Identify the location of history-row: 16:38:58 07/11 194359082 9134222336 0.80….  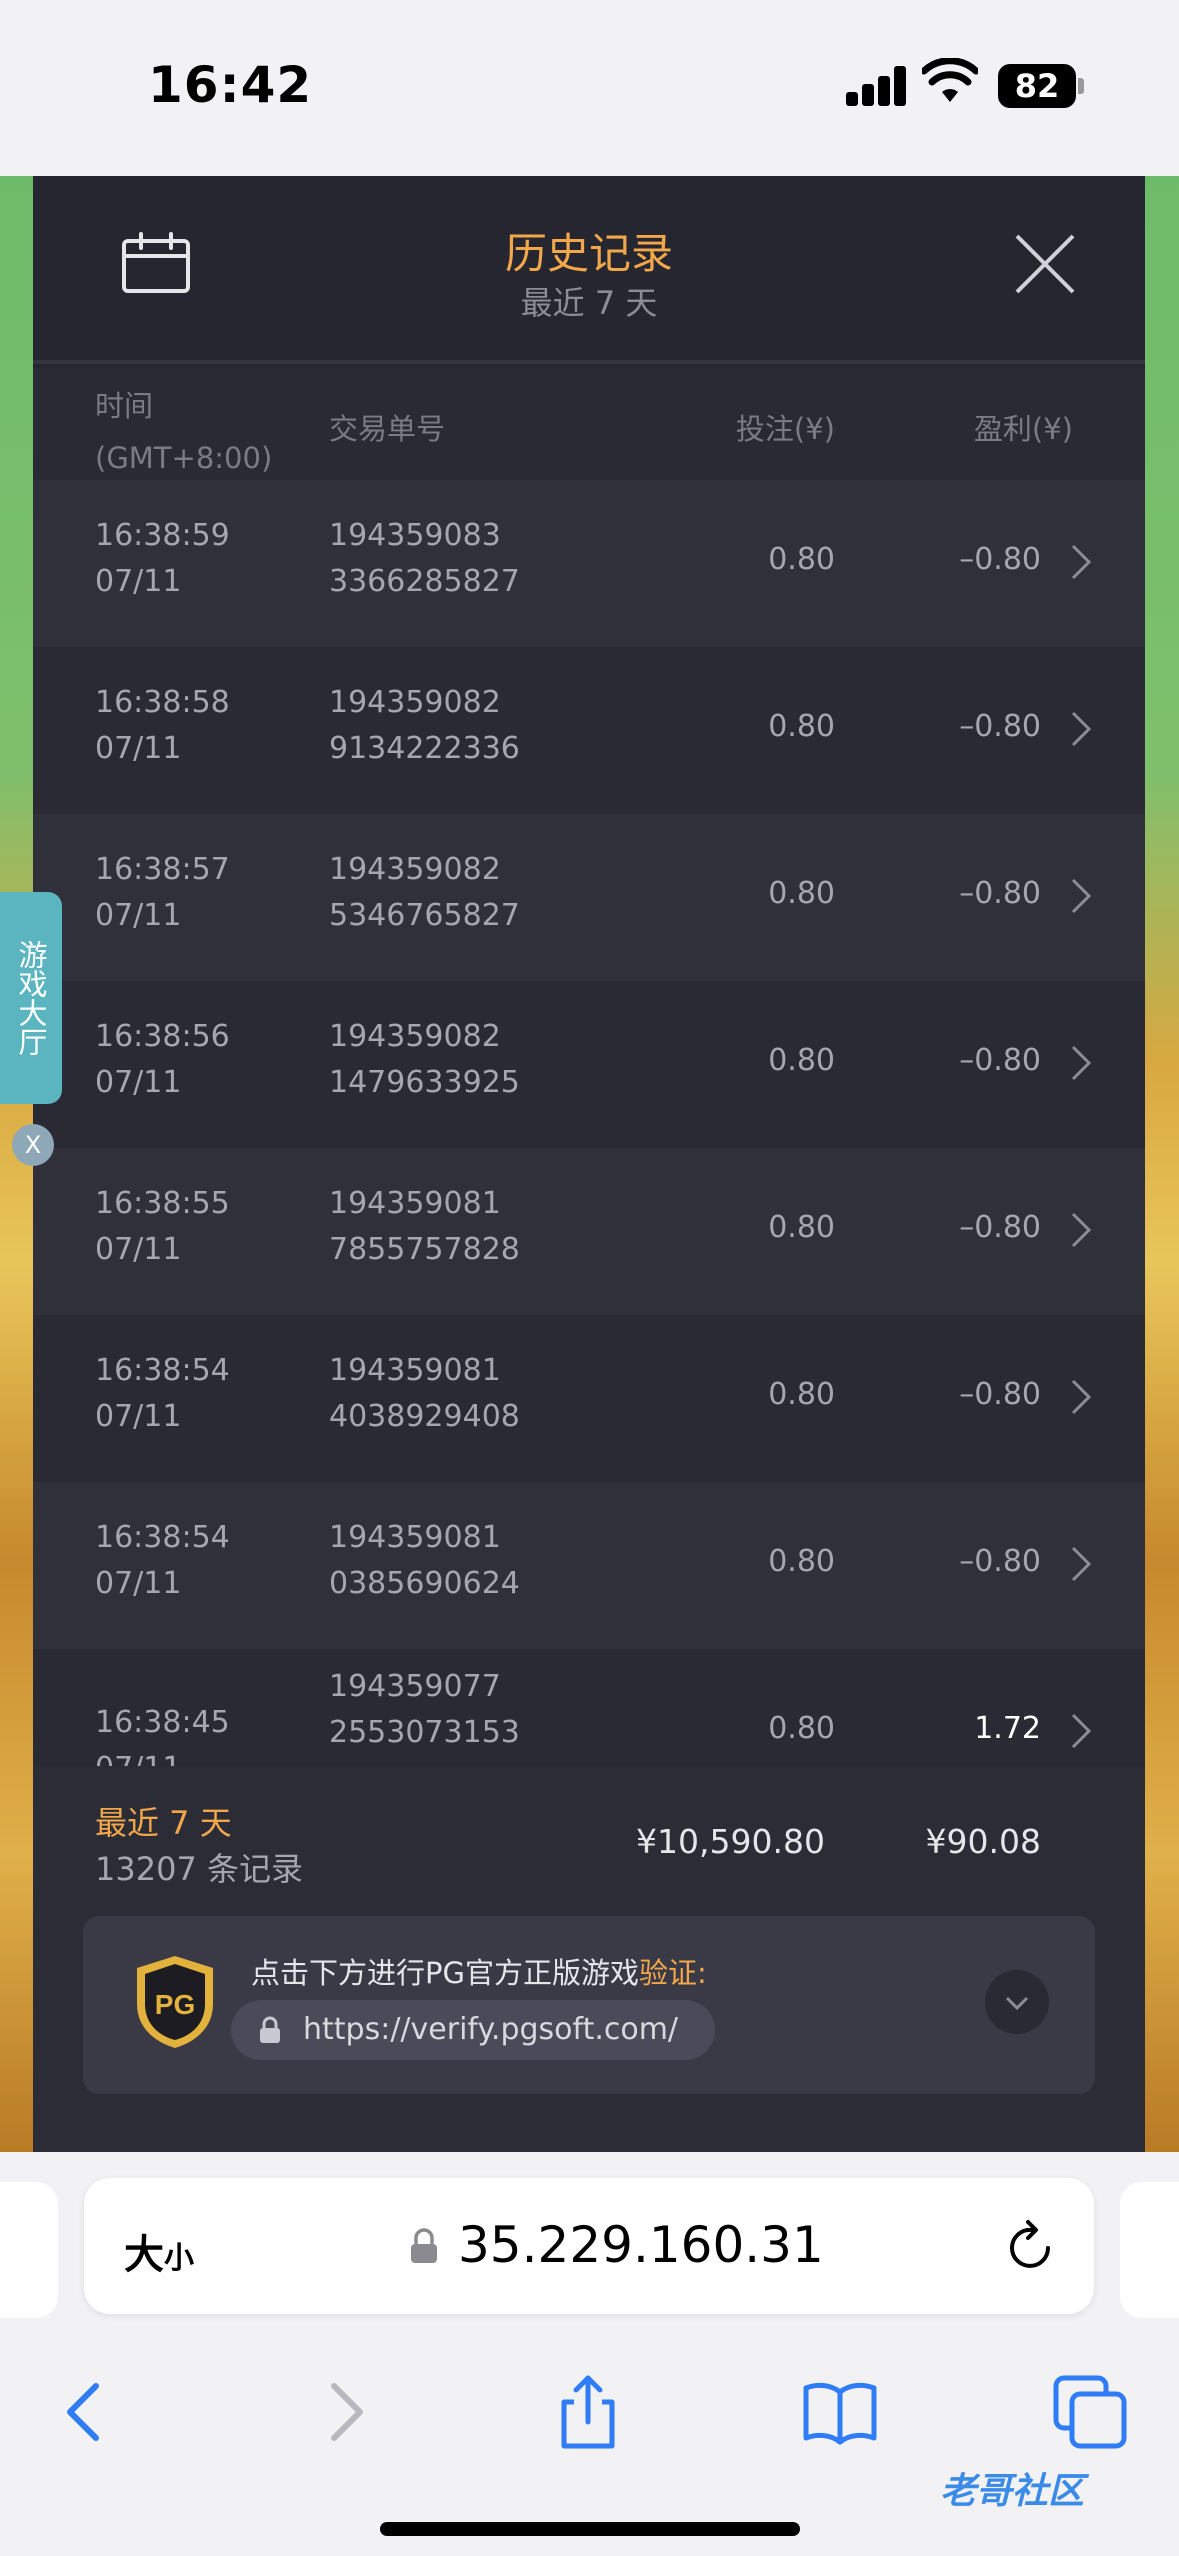
(589, 730).